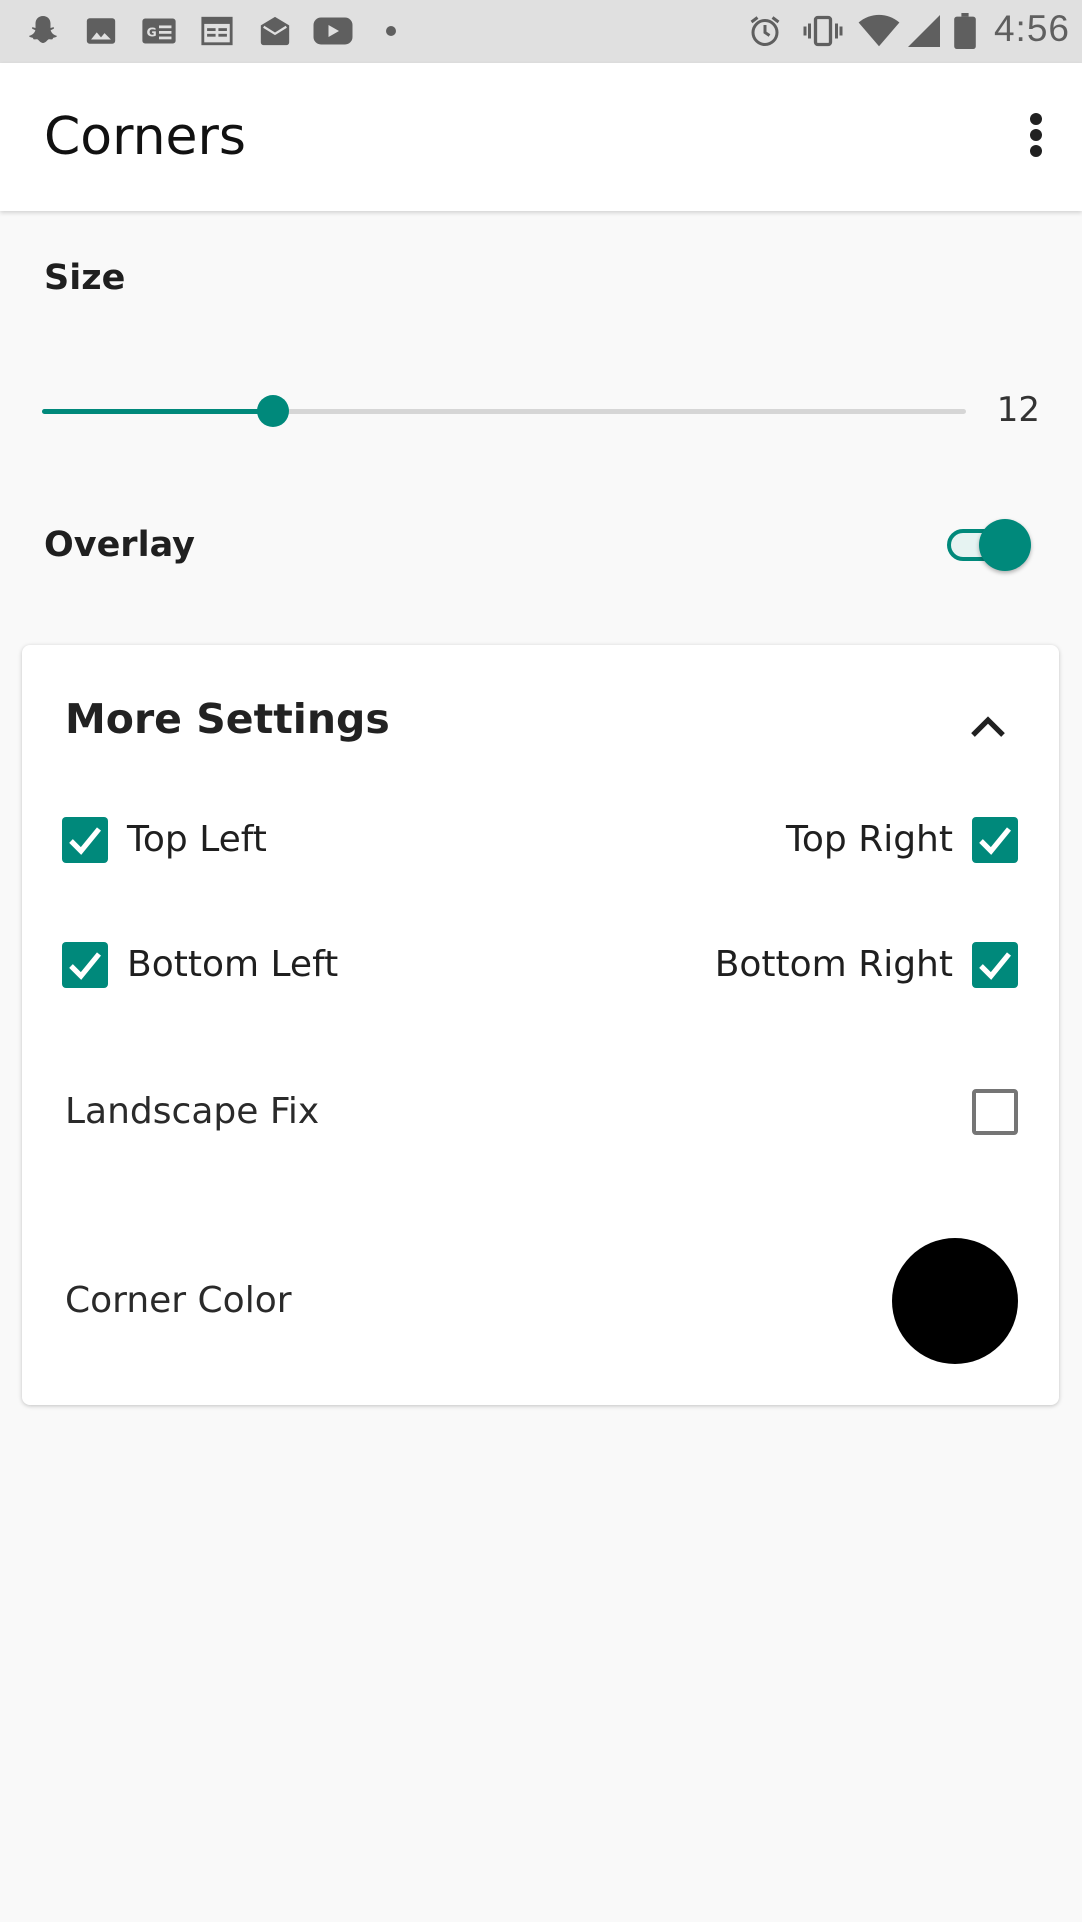 This screenshot has width=1082, height=1922. I want to click on corner-color-swatch, so click(955, 1301).